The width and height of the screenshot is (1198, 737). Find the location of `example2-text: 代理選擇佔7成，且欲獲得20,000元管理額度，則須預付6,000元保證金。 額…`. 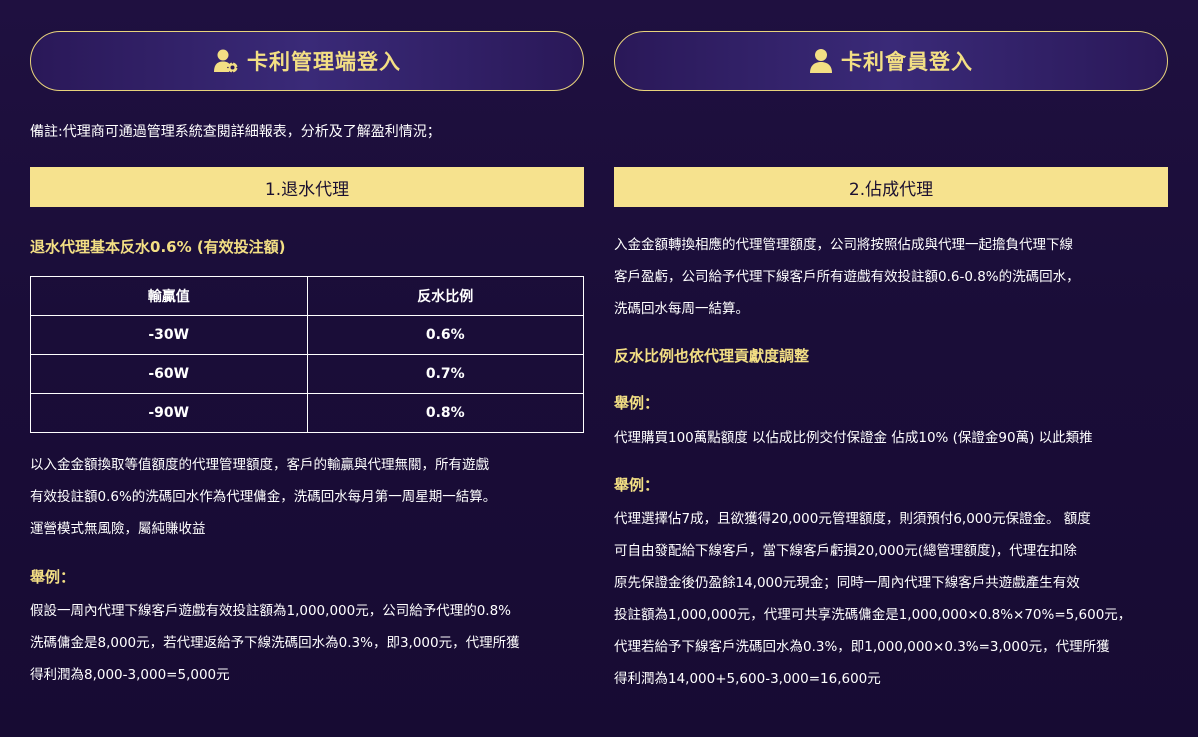

example2-text: 代理選擇佔7成，且欲獲得20,000元管理額度，則須預付6,000元保證金。 額… is located at coordinates (891, 599).